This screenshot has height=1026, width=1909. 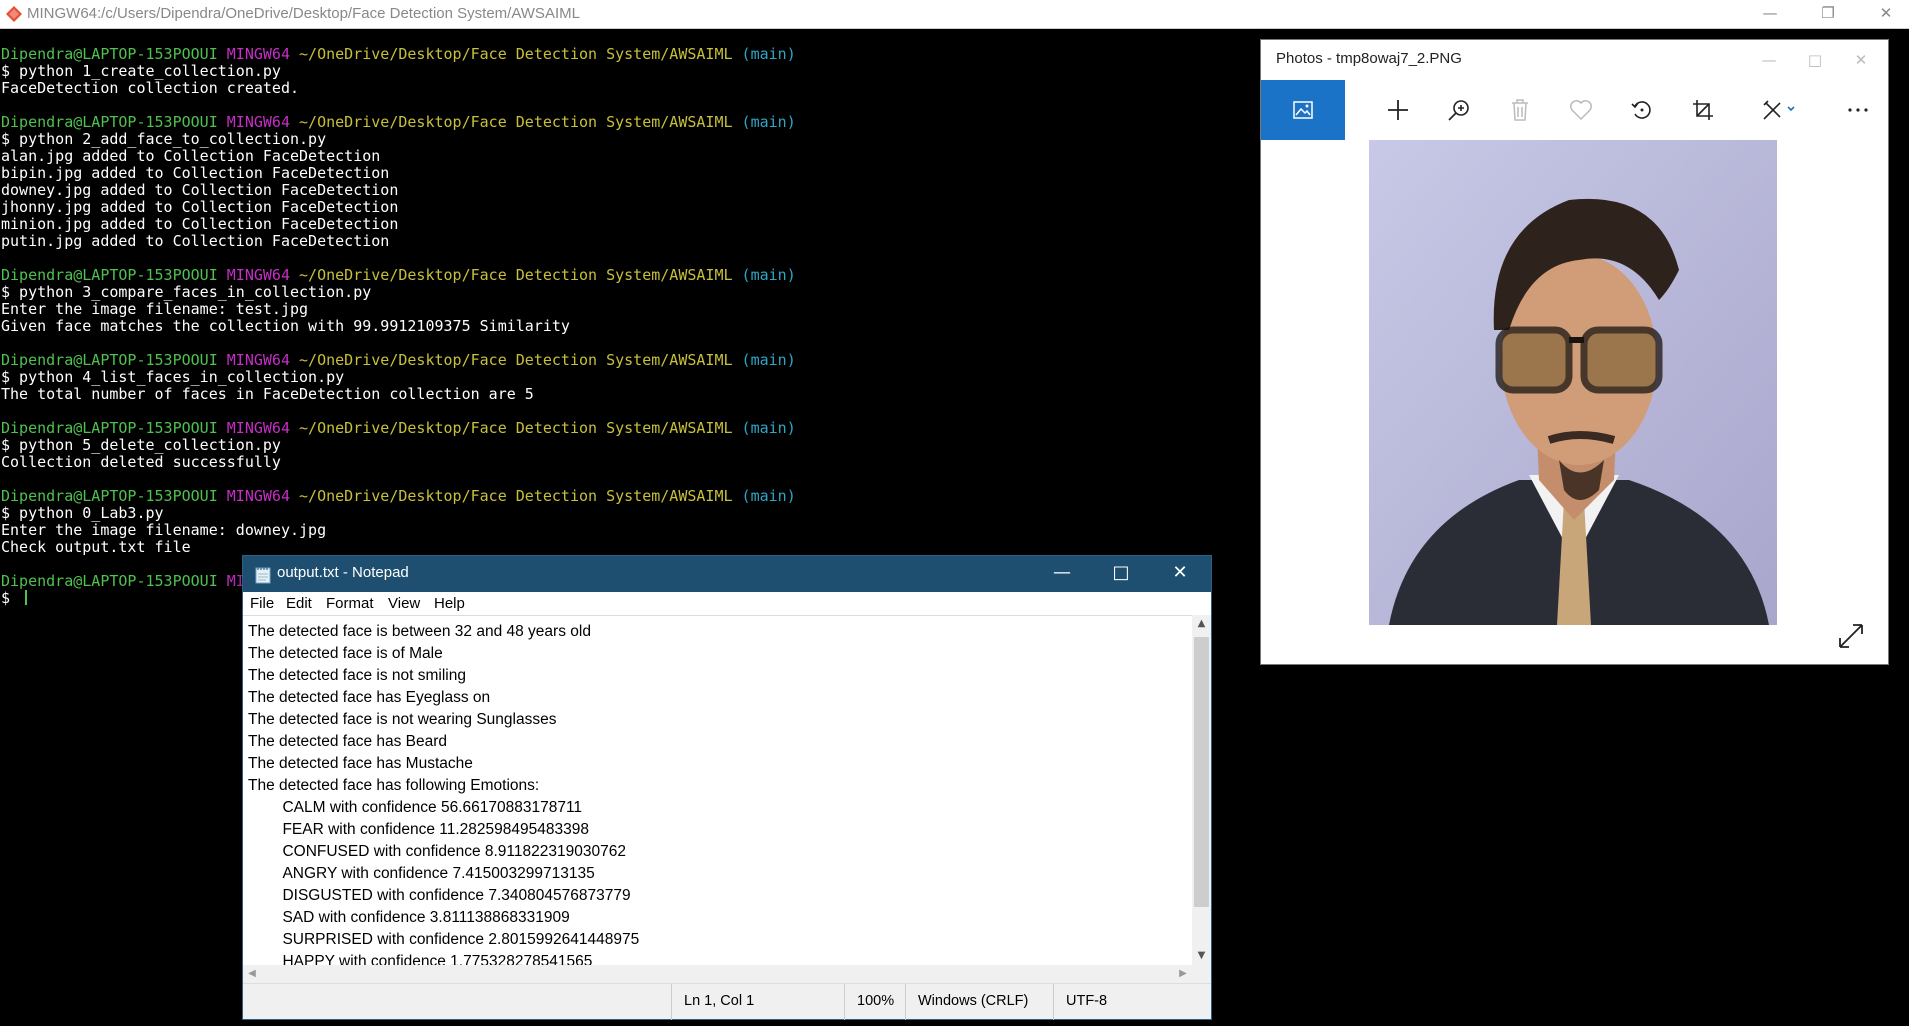 I want to click on notepad-statusbar: Ln 1, Col 1 100% Windows (CRLF) UTF-8, so click(x=727, y=1001).